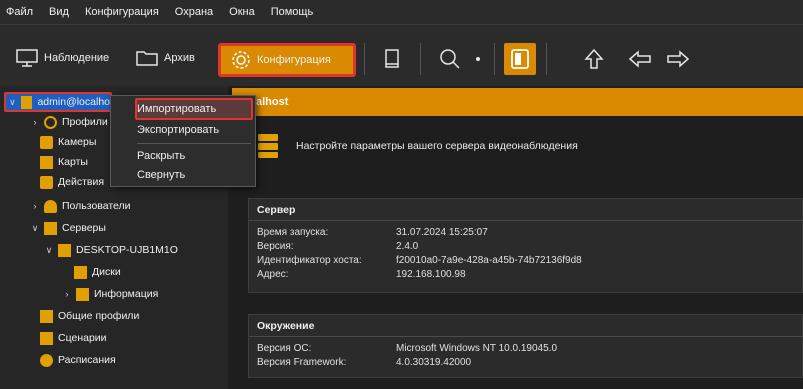  Describe the element at coordinates (147, 58) in the screenshot. I see `folder-icon` at that location.